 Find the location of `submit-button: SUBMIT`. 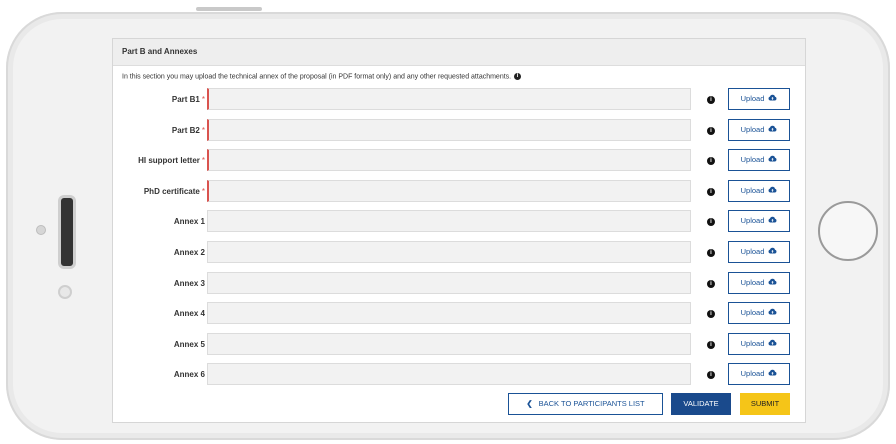

submit-button: SUBMIT is located at coordinates (765, 404).